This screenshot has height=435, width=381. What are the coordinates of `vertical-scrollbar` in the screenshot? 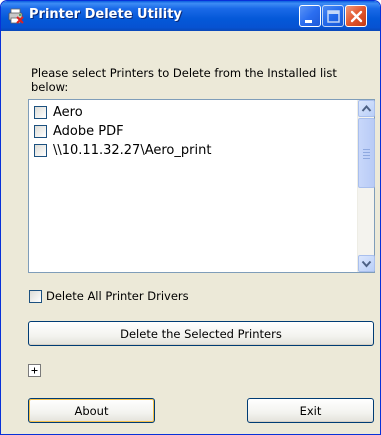 It's located at (366, 186).